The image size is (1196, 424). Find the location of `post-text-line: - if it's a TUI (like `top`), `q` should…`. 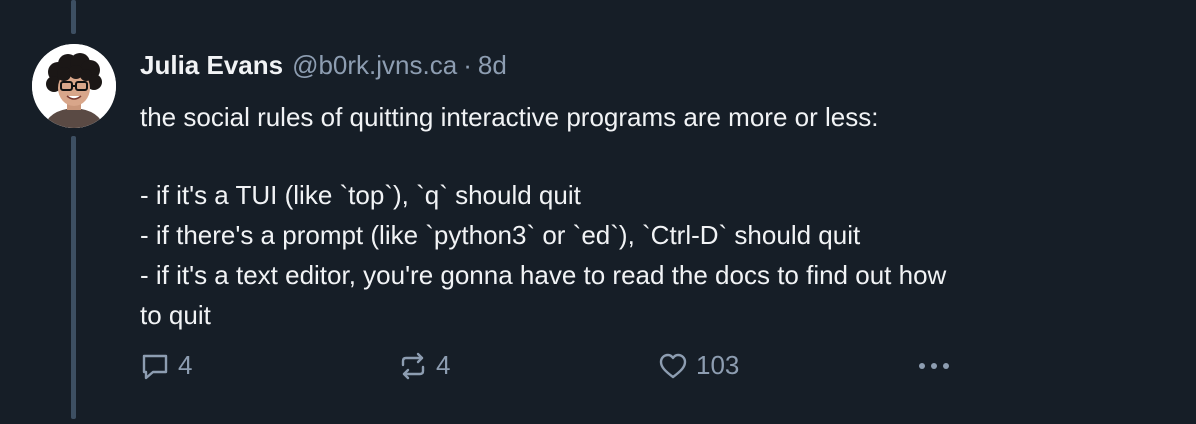

post-text-line: - if it's a TUI (like `top`), `q` should… is located at coordinates (360, 195).